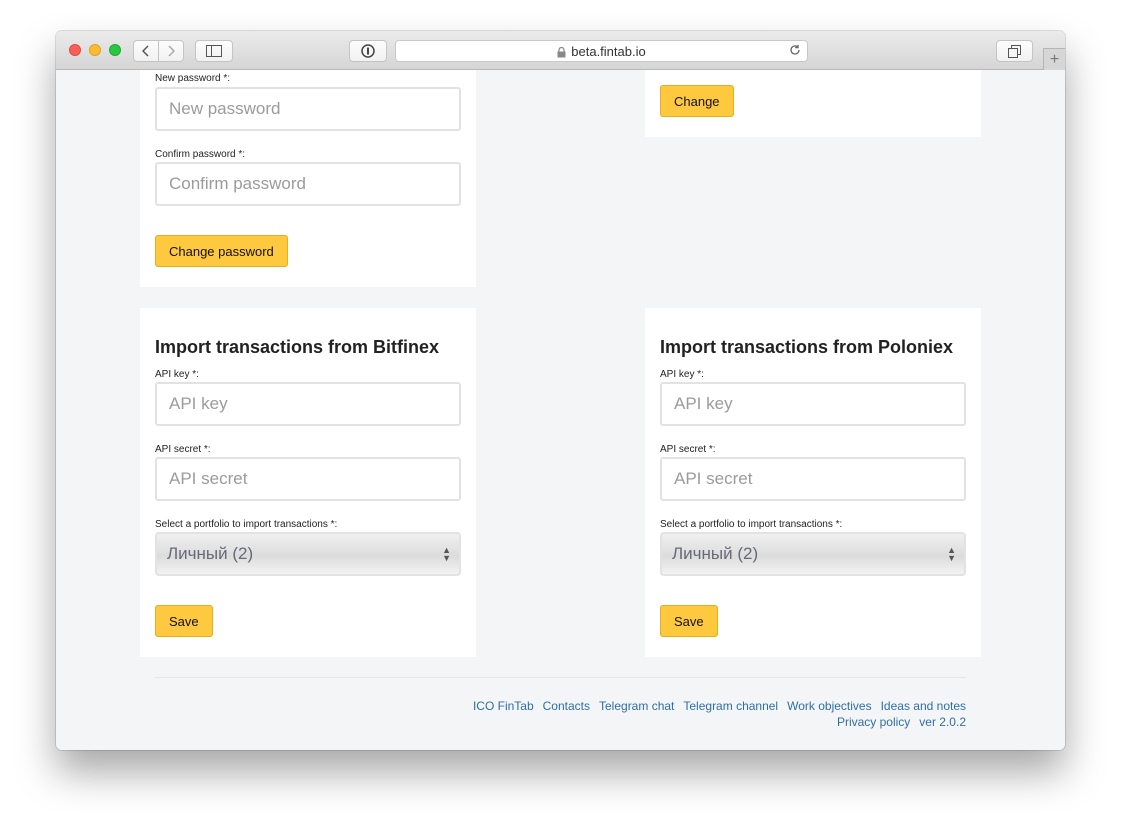  What do you see at coordinates (308, 404) in the screenshot?
I see `bitfinex-api-key-input` at bounding box center [308, 404].